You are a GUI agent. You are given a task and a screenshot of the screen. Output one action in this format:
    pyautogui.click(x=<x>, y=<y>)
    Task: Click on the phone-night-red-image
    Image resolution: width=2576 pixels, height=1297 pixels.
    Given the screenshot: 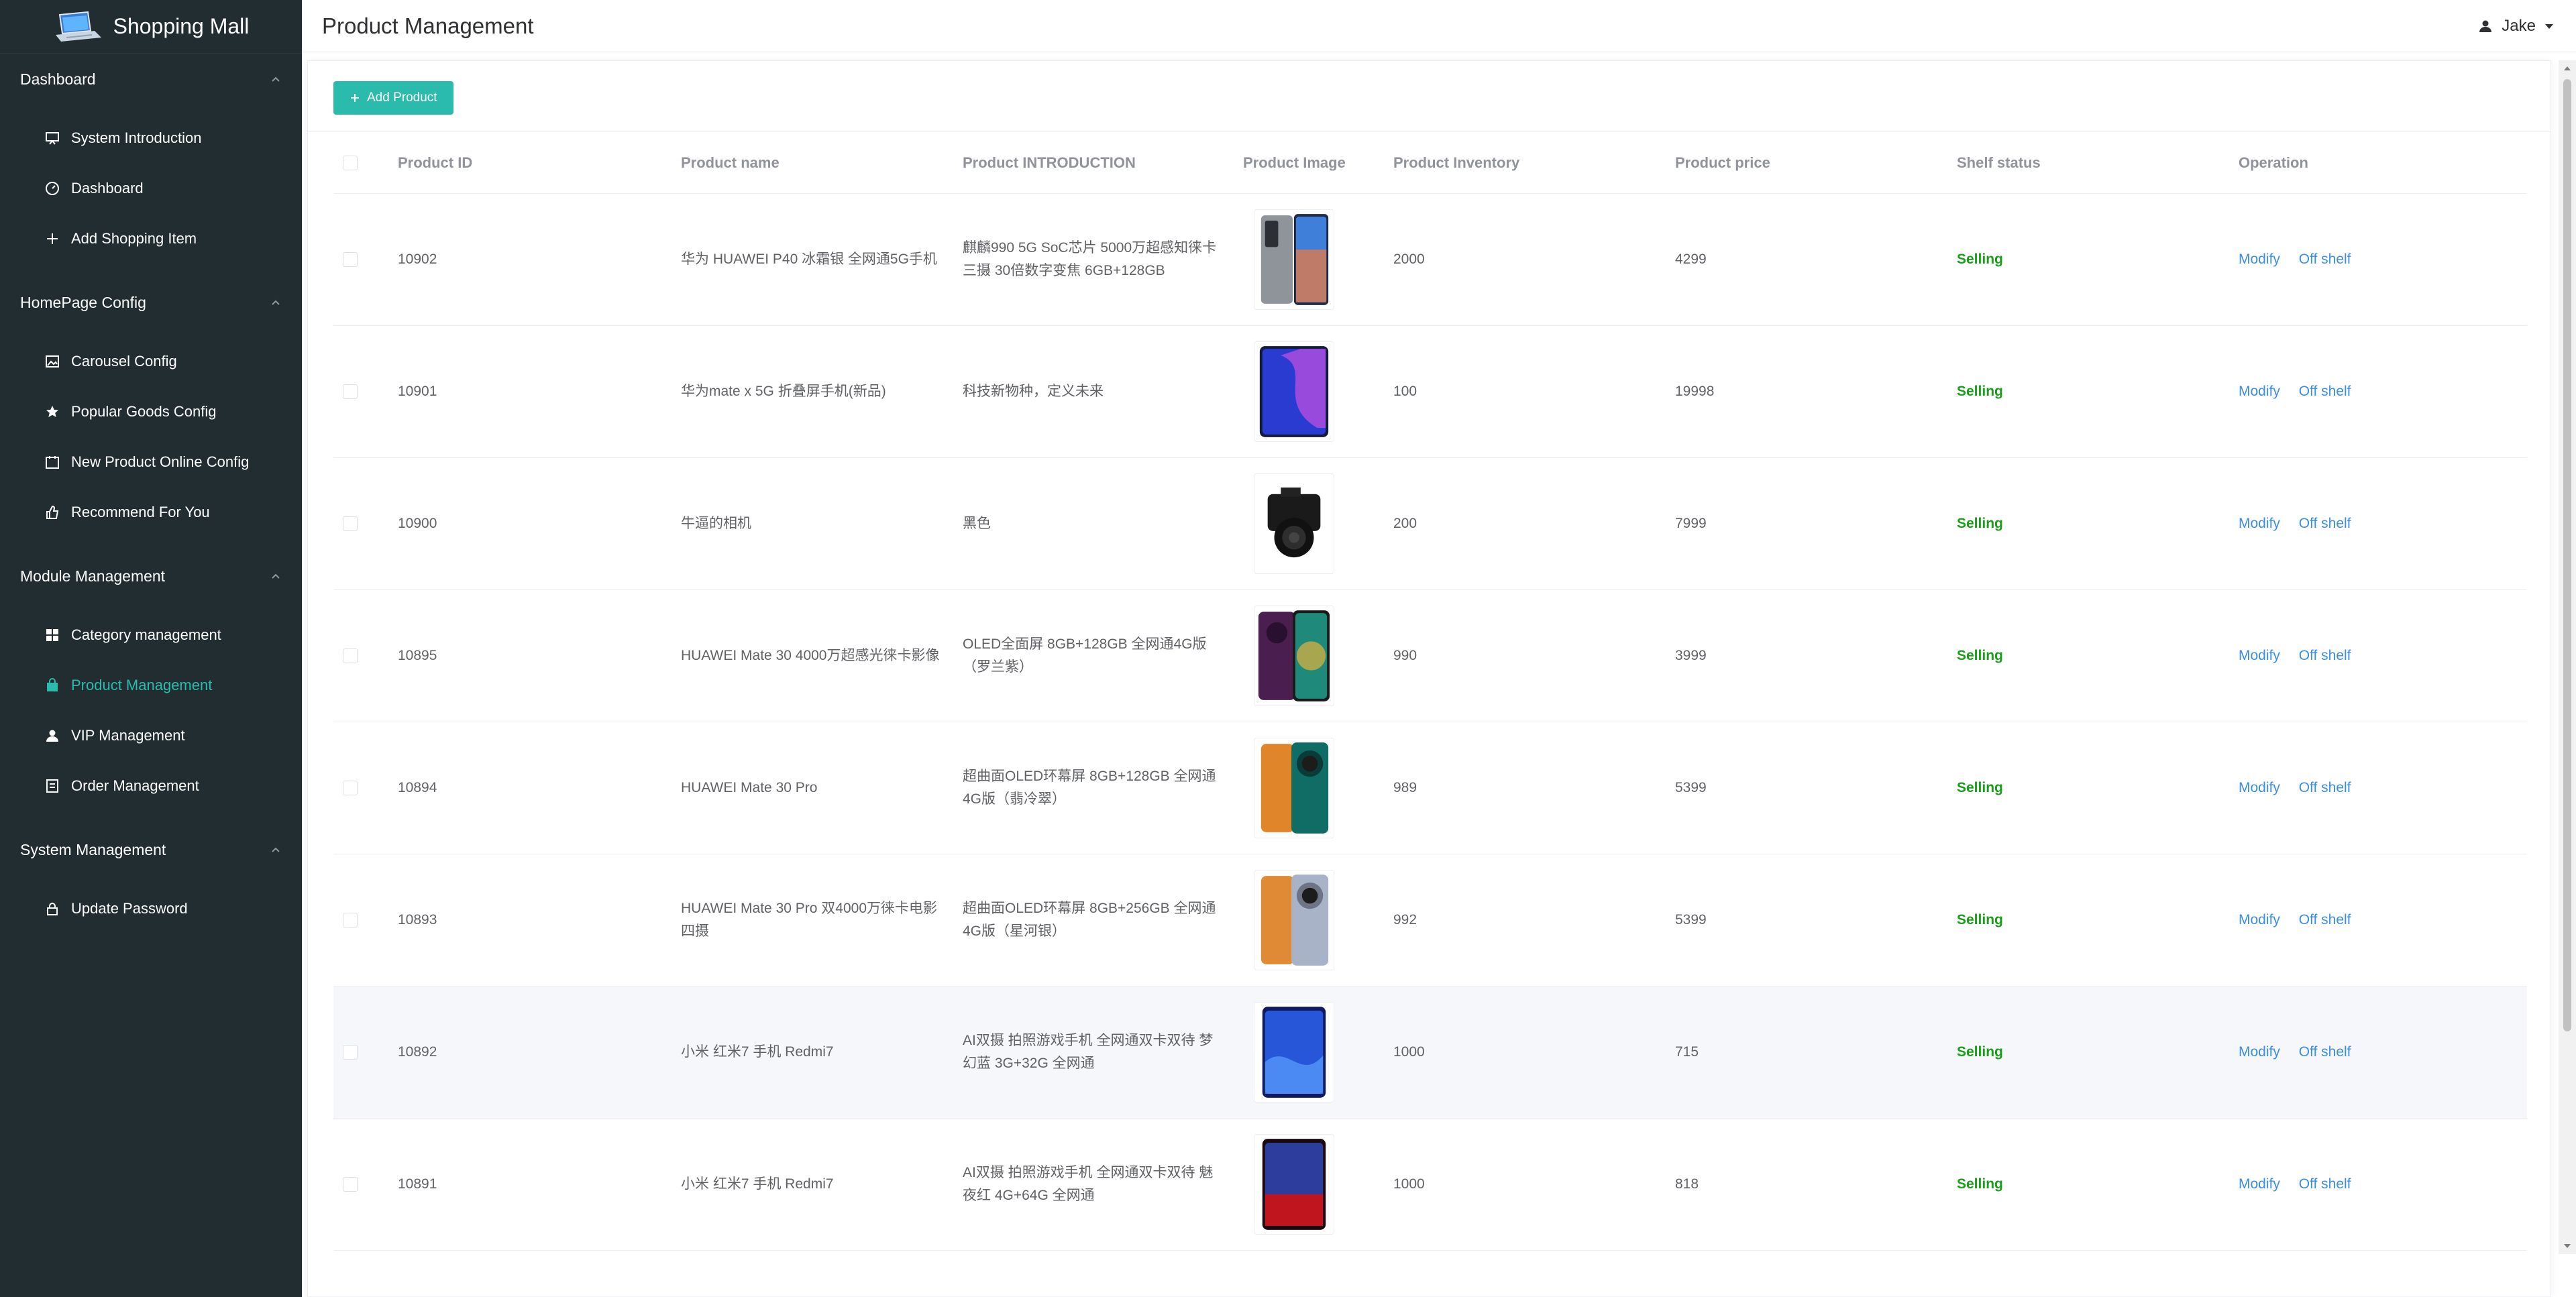 What is the action you would take?
    pyautogui.click(x=1294, y=1184)
    